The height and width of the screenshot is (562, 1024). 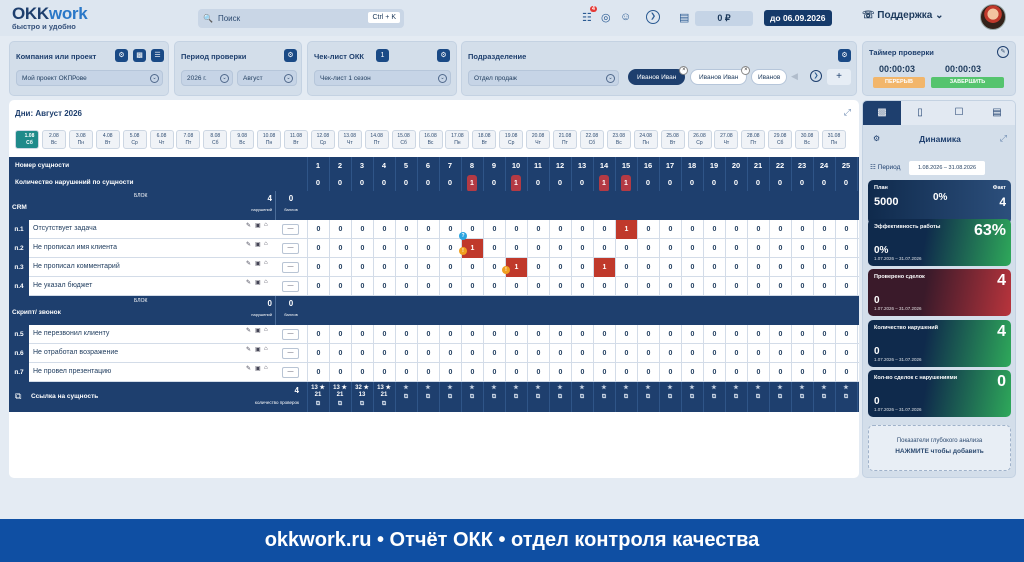 I want to click on day-chip: 31.08 Пн, so click(x=834, y=139).